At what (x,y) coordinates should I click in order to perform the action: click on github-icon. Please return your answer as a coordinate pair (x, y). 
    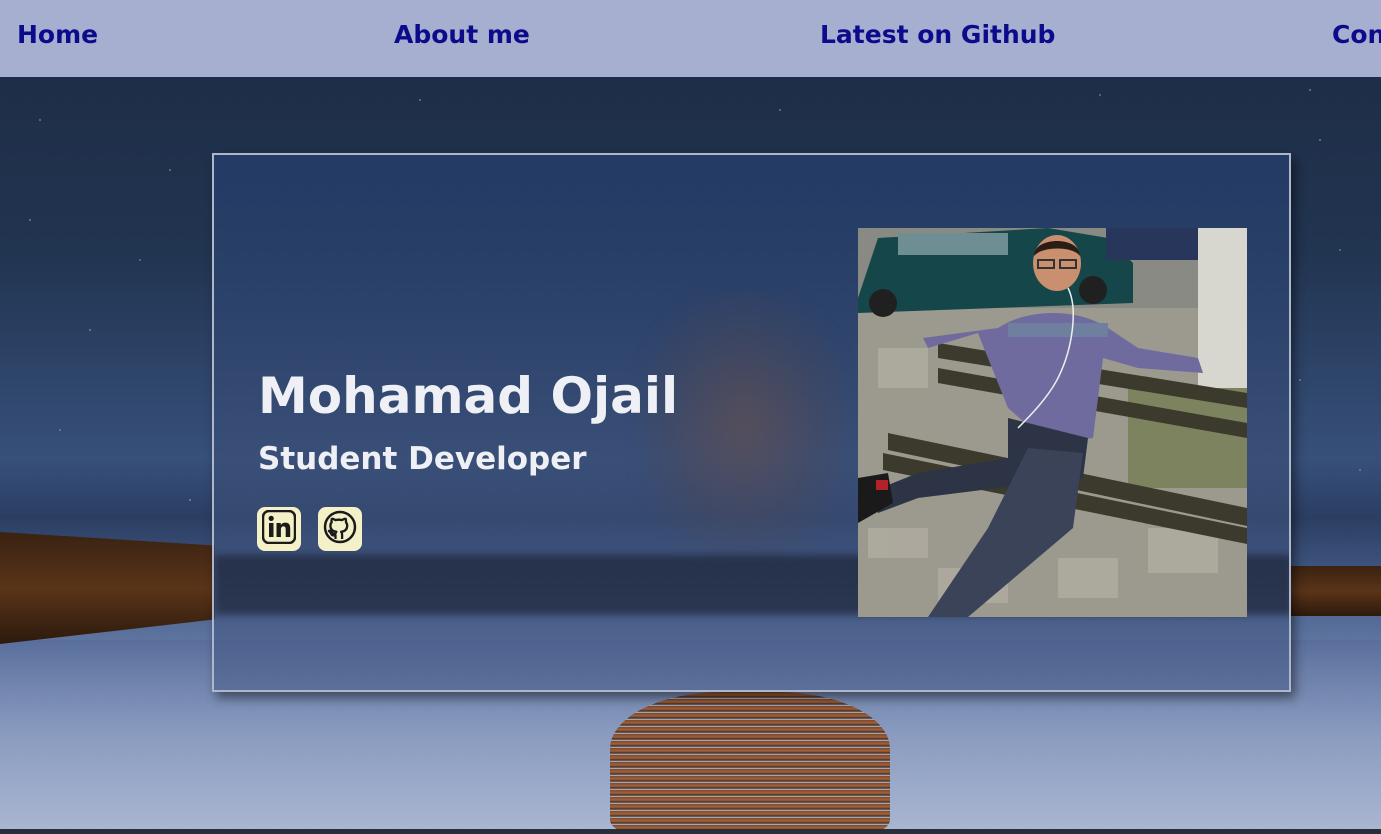
    Looking at the image, I should click on (340, 529).